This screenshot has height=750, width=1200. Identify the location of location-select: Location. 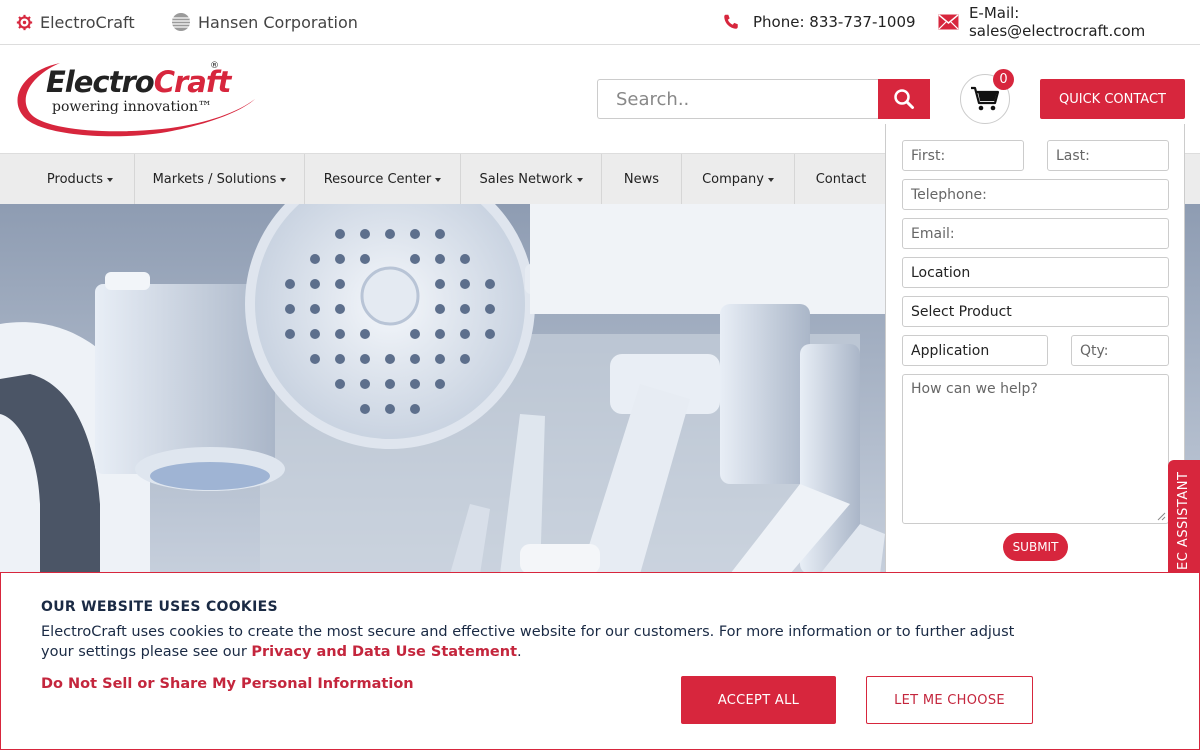
(1035, 272).